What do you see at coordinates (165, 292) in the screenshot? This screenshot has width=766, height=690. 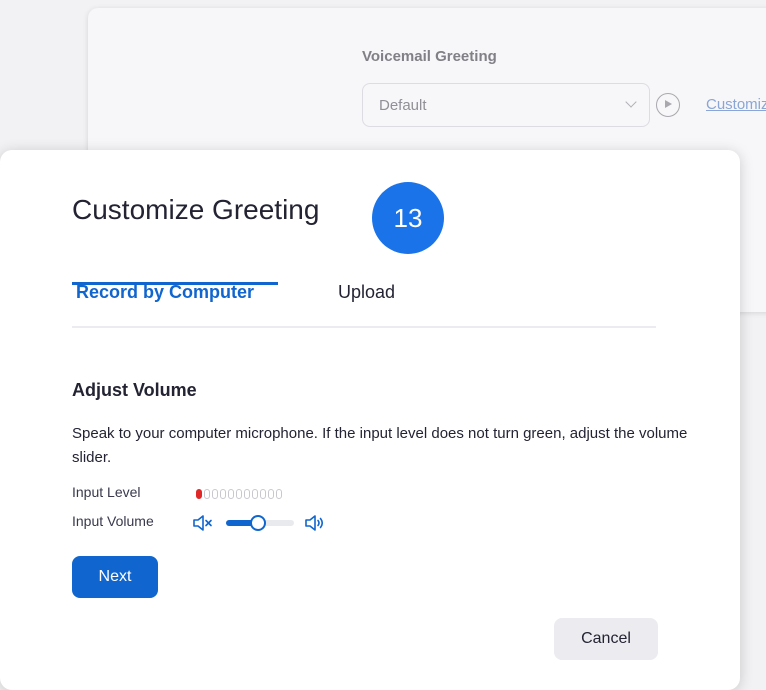 I see `tab-record-by-computer: Record by Computer` at bounding box center [165, 292].